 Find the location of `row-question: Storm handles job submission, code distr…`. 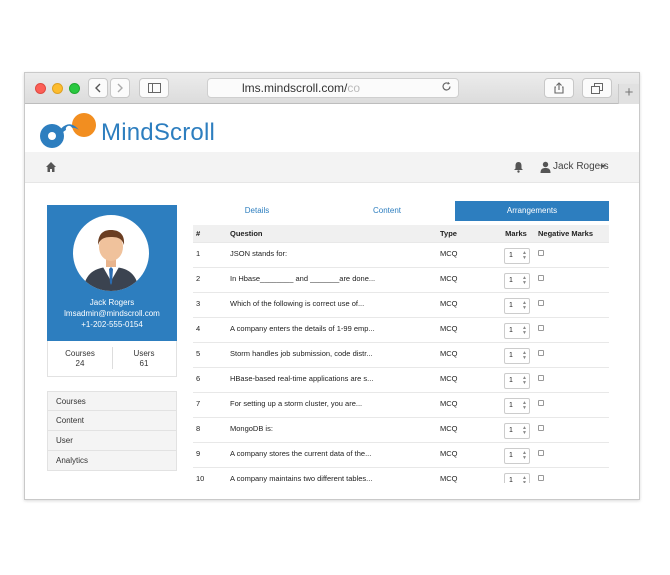

row-question: Storm handles job submission, code distr… is located at coordinates (332, 354).